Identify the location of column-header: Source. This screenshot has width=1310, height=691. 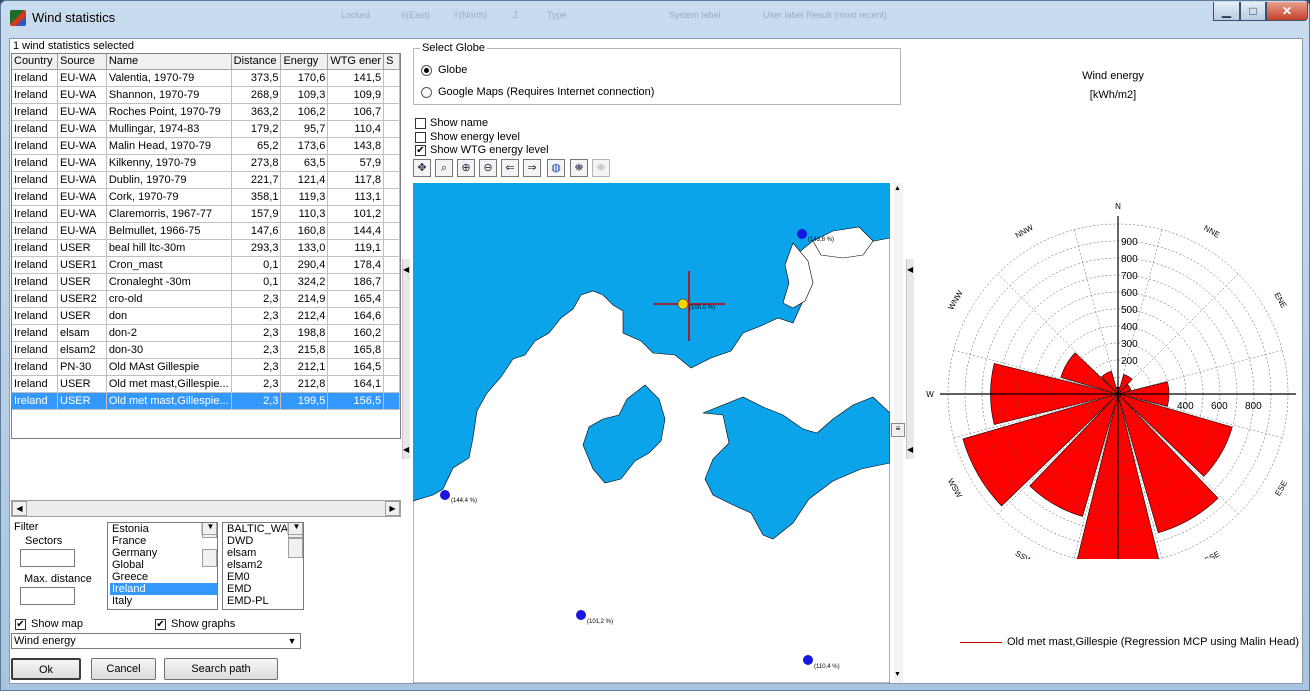
(82, 62).